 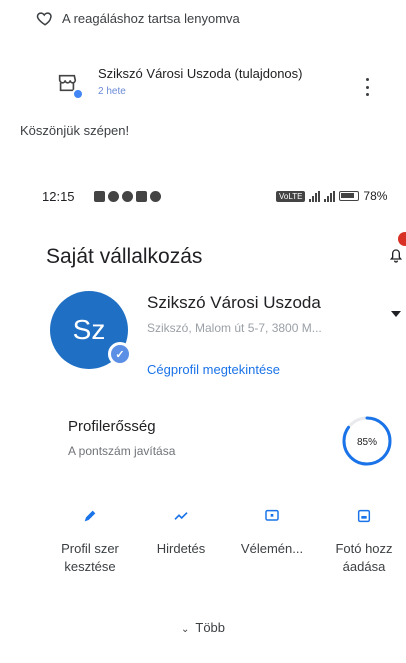 What do you see at coordinates (99, 196) in the screenshot?
I see `gallery-icon` at bounding box center [99, 196].